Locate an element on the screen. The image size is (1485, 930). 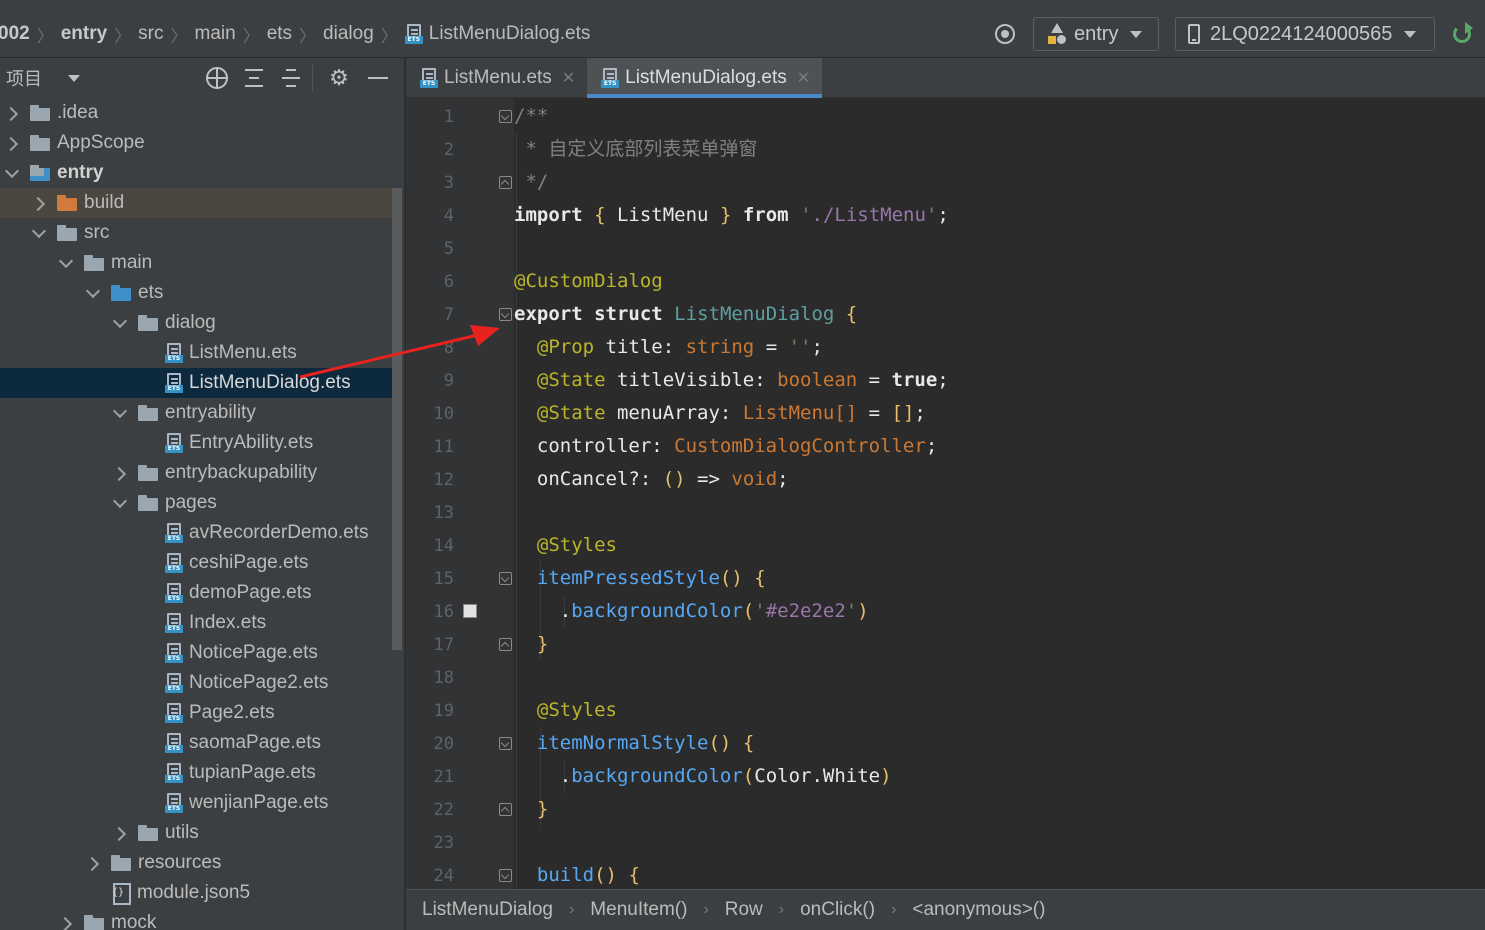
hide-panel-icon is located at coordinates (378, 78).